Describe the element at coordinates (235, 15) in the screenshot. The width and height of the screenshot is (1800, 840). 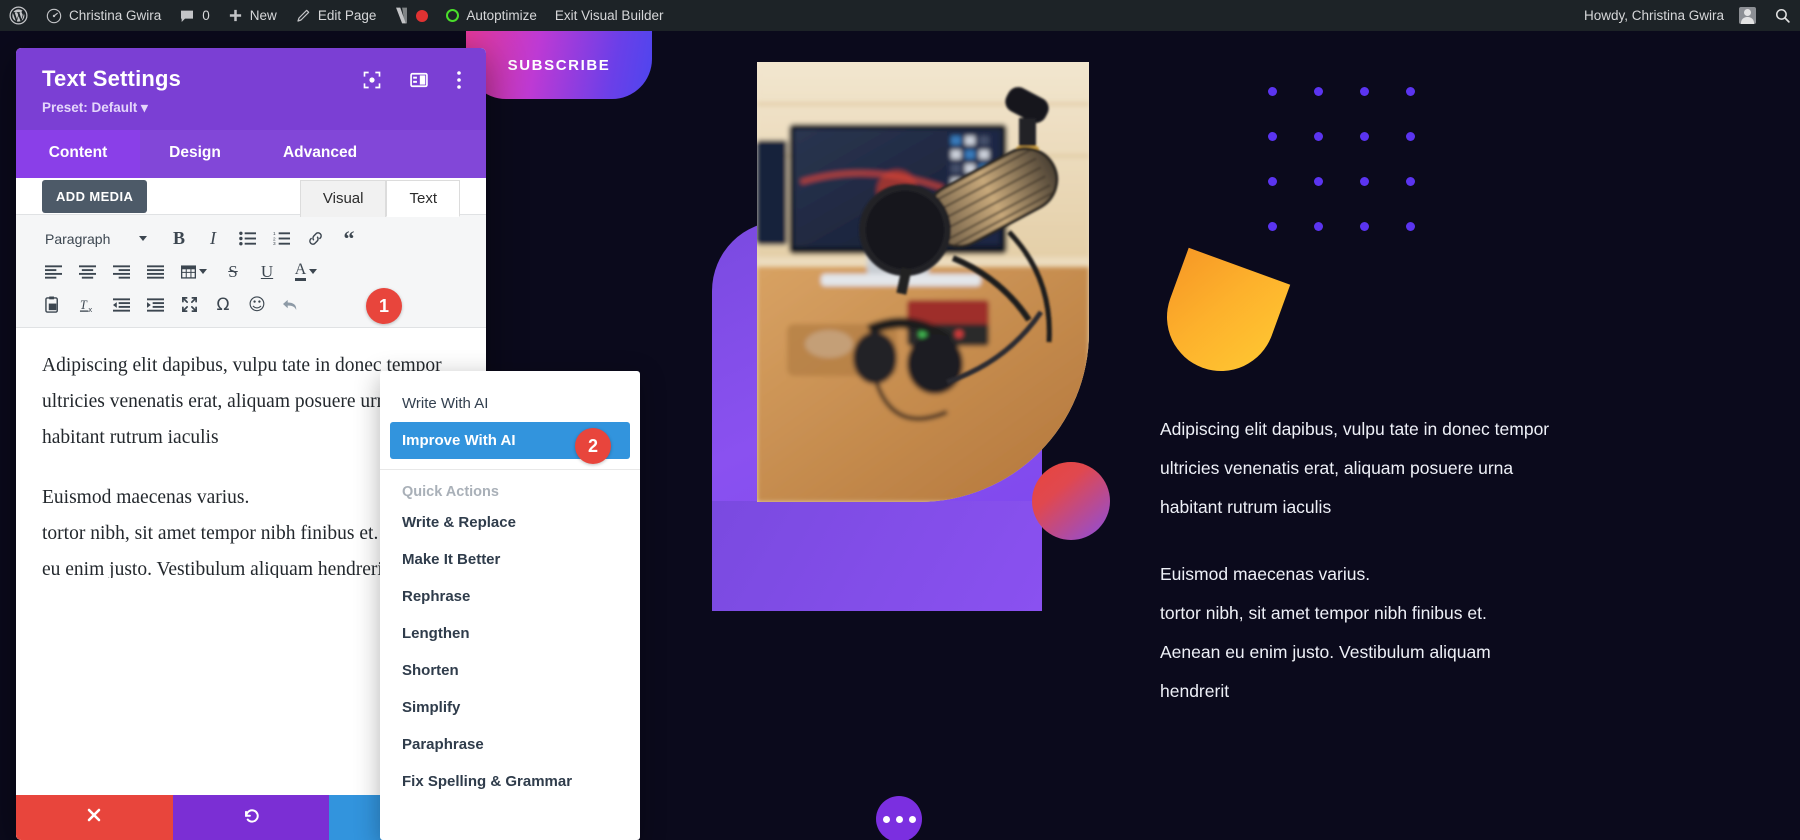
I see `plus-icon` at that location.